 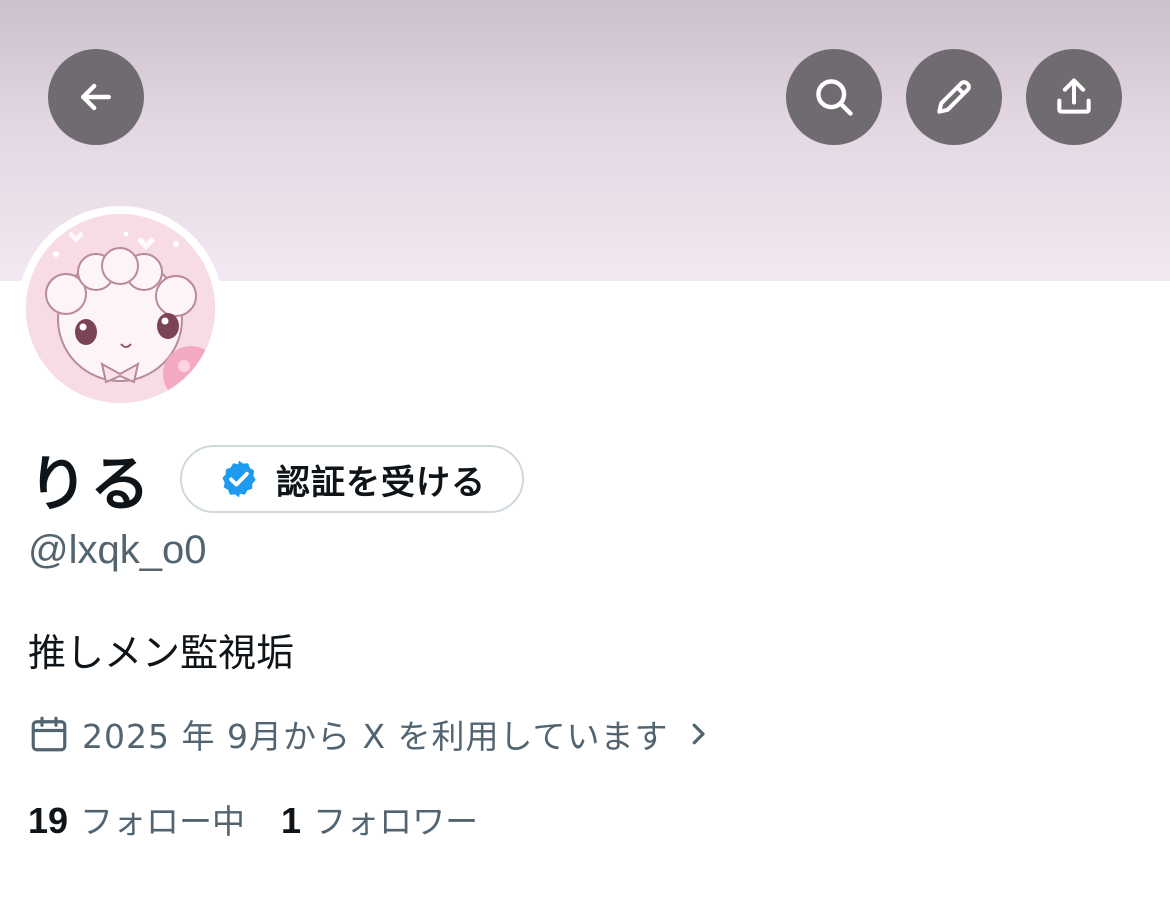 I want to click on get-verified-button: 認証を受ける, so click(x=352, y=479).